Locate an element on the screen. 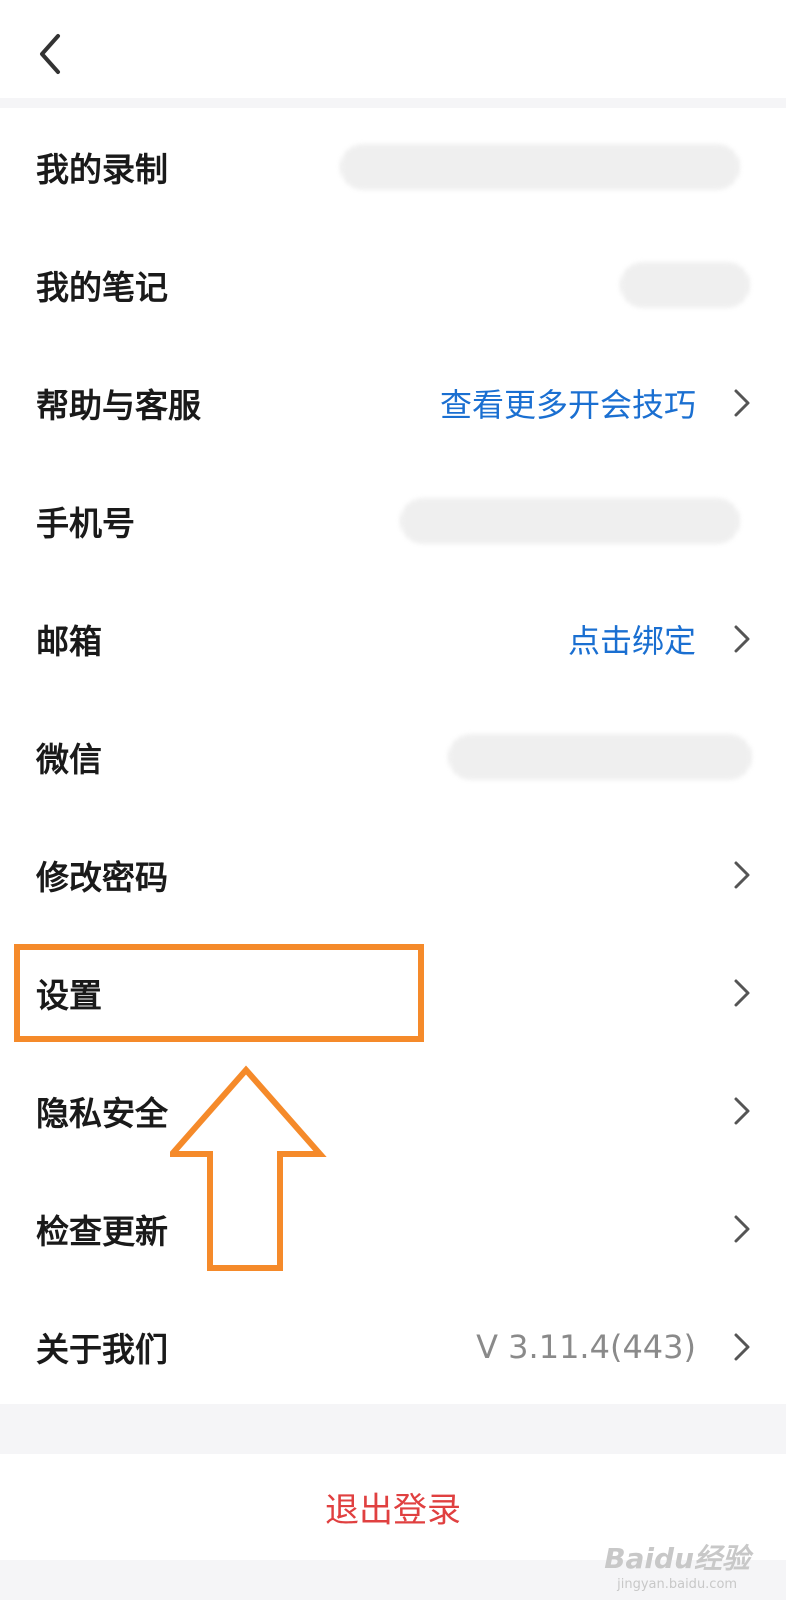 The height and width of the screenshot is (1600, 786). row-email: 邮箱 点击绑定 is located at coordinates (393, 639).